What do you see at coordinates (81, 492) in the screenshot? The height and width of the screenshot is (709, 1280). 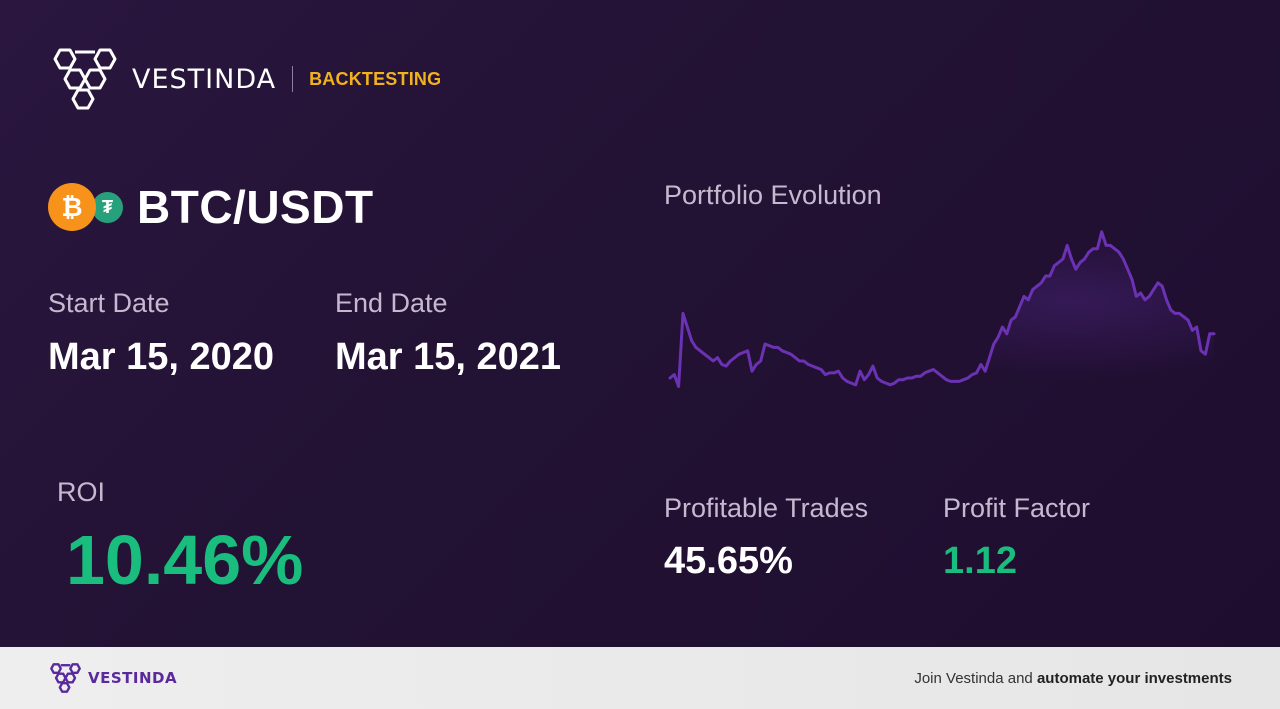 I see `roi-label: ROI` at bounding box center [81, 492].